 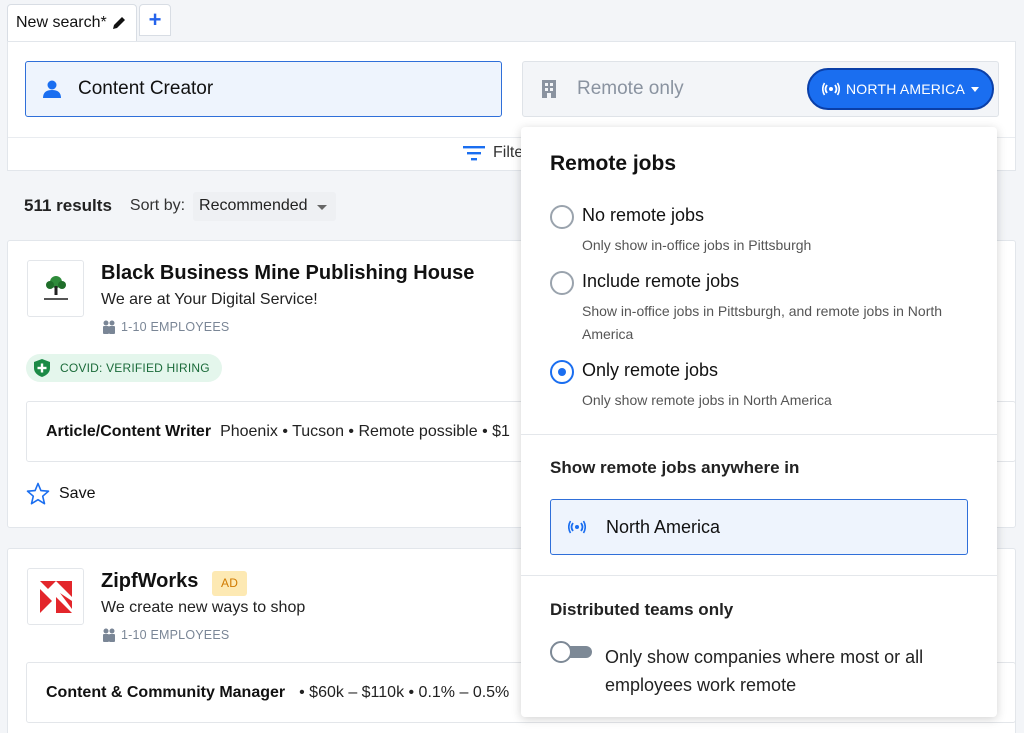 I want to click on anywhere-section-title: Show remote jobs anywhere in, so click(x=675, y=467).